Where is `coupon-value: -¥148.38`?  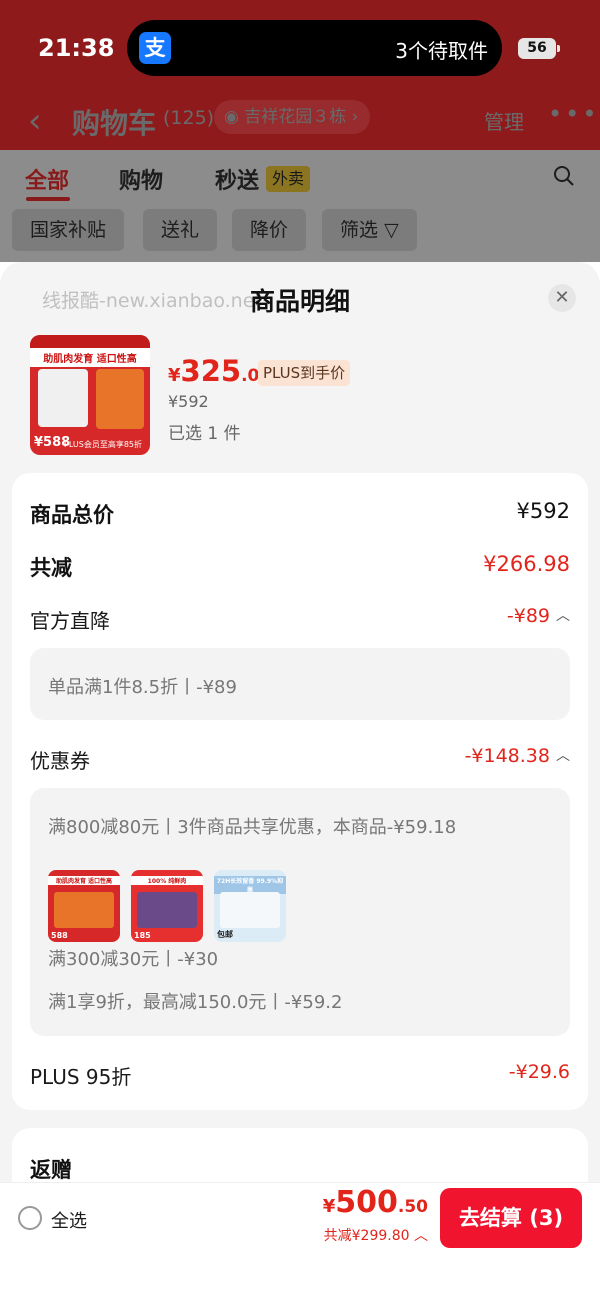
coupon-value: -¥148.38 is located at coordinates (507, 756).